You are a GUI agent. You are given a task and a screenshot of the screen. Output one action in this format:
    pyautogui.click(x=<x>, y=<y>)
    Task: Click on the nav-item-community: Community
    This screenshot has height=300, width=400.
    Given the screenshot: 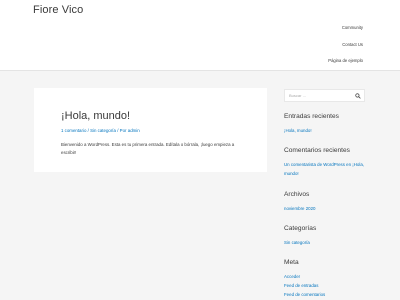 What is the action you would take?
    pyautogui.click(x=352, y=27)
    